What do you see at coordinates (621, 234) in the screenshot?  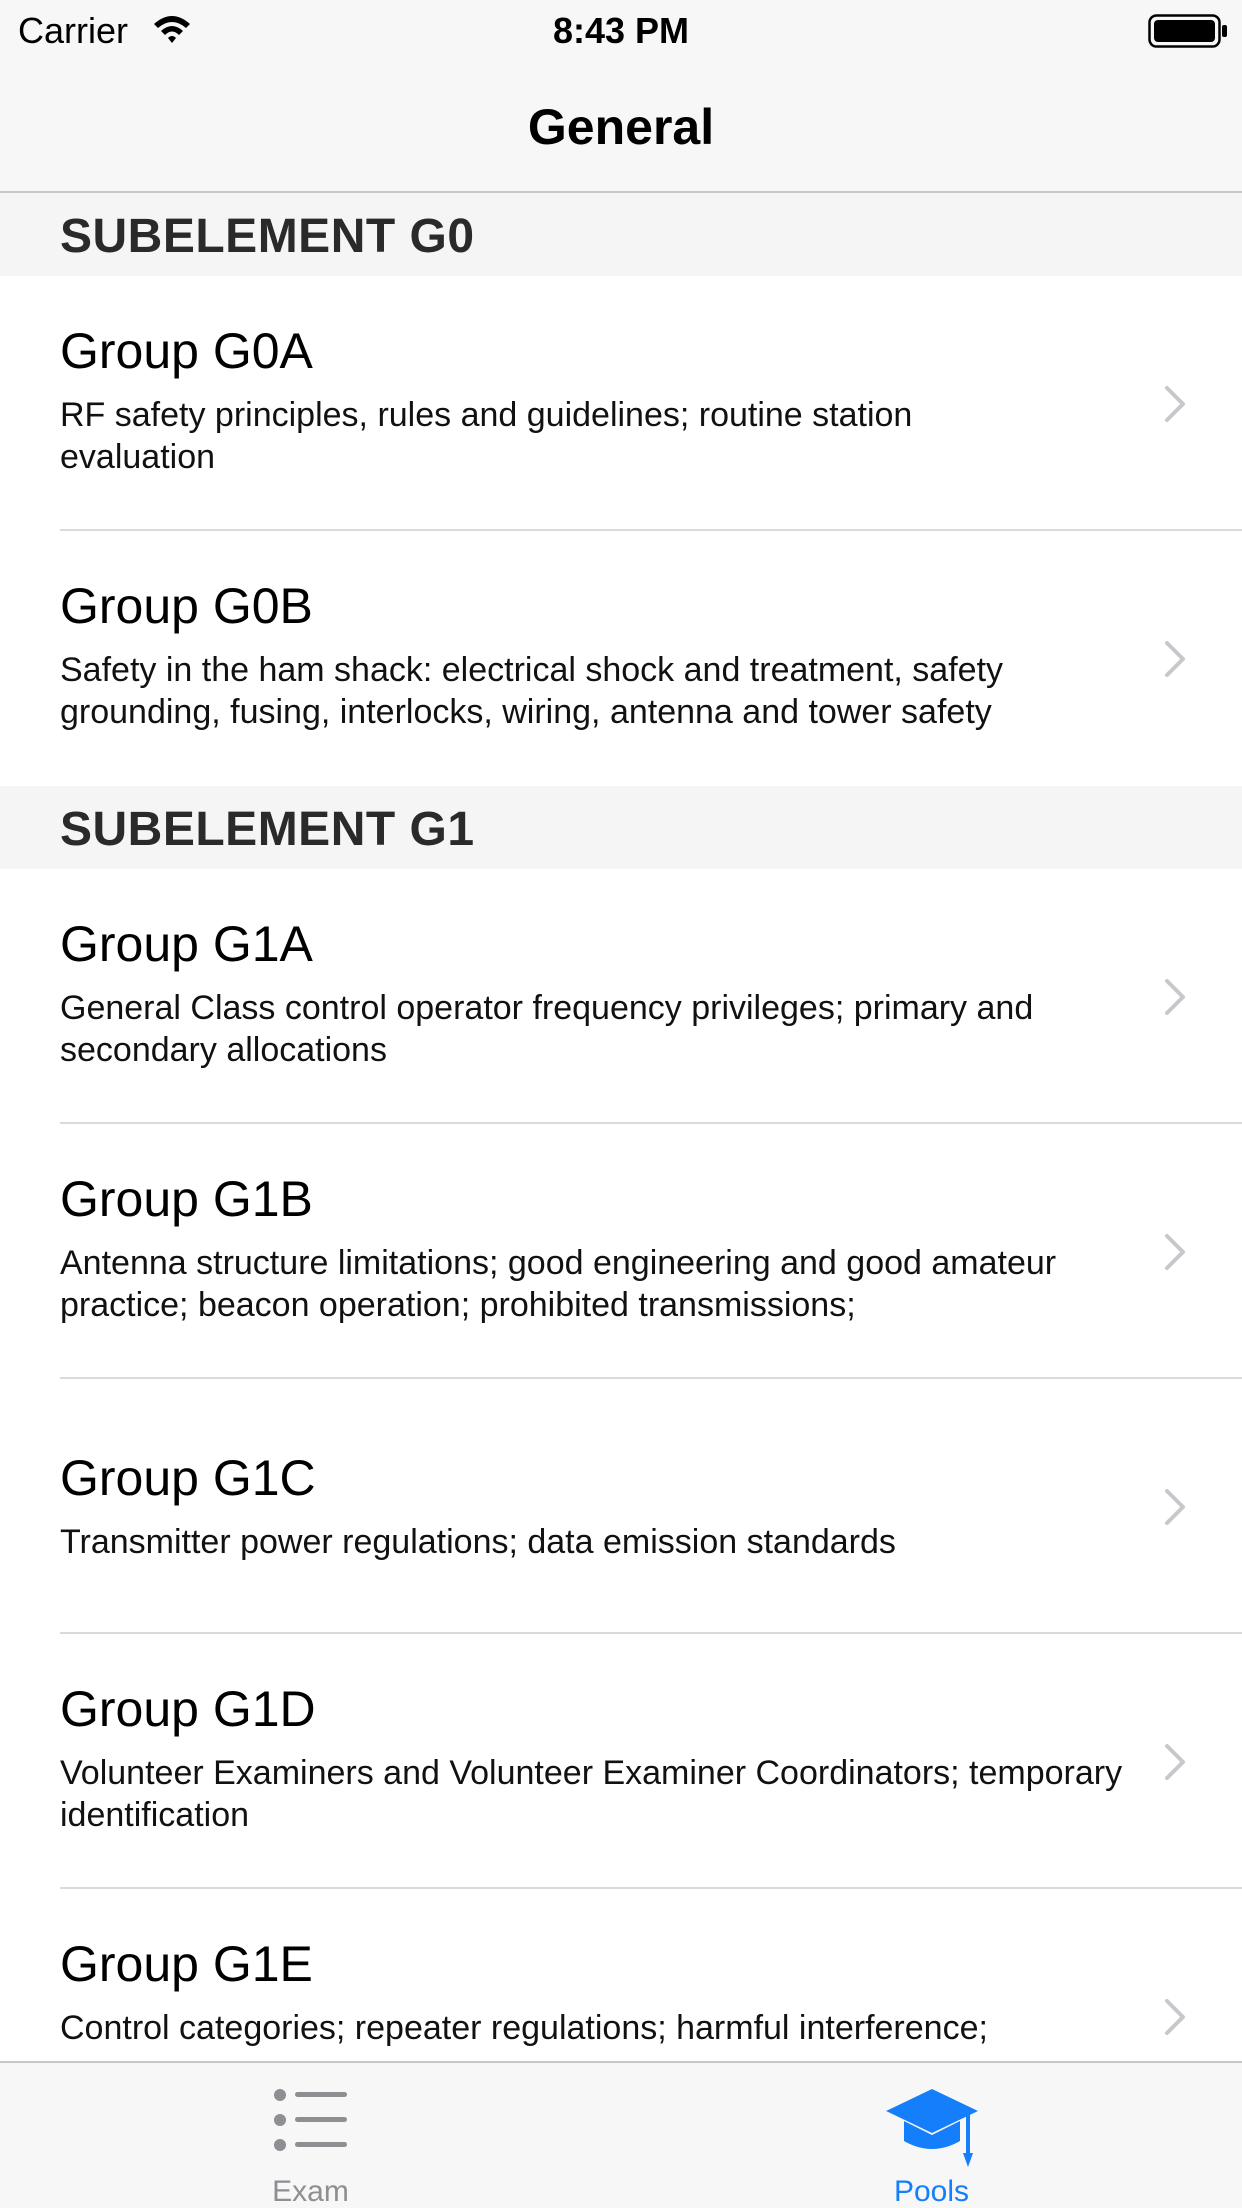 I see `section-header: SUBELEMENT G0` at bounding box center [621, 234].